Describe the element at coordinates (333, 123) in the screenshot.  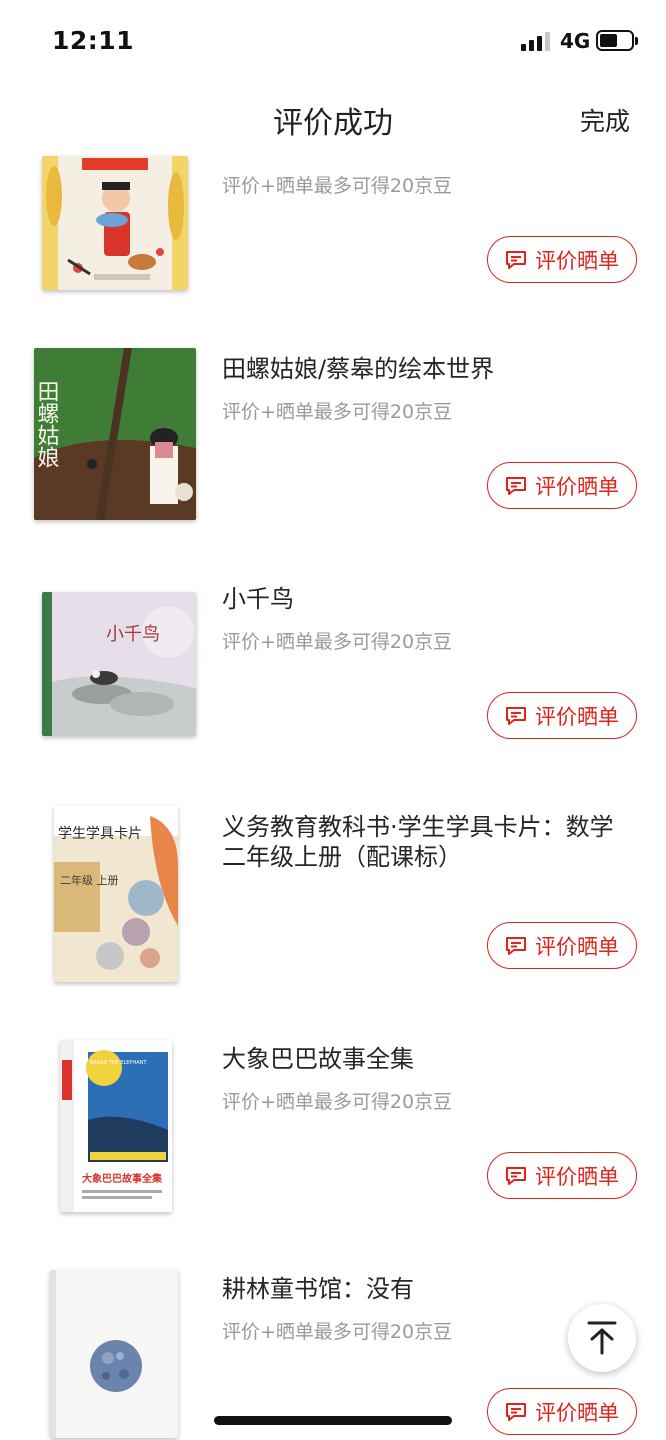
I see `page-title: 评价成功` at that location.